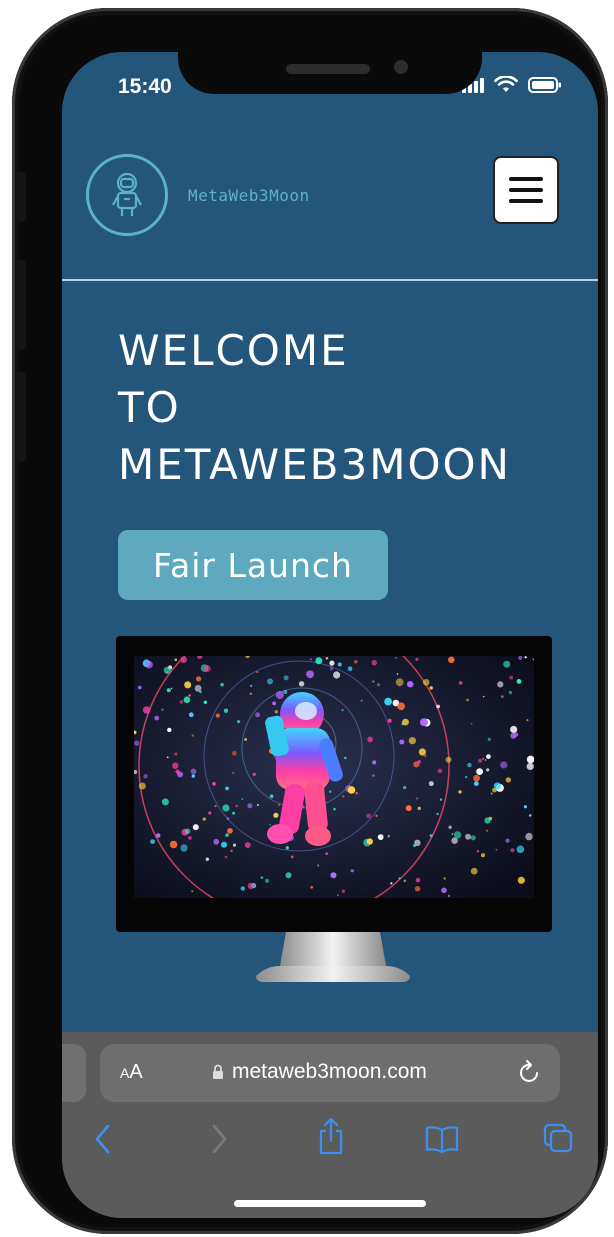  What do you see at coordinates (314, 407) in the screenshot?
I see `hero-title: WELCOME TO METAWEB3MOON` at bounding box center [314, 407].